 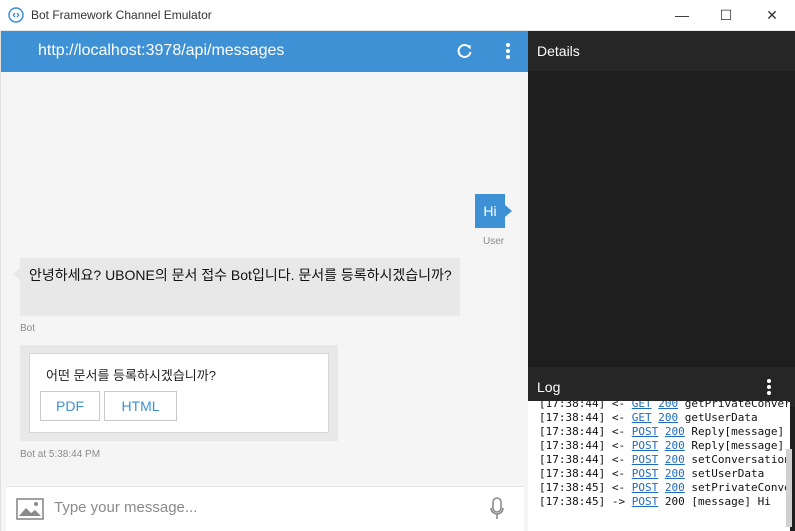 What do you see at coordinates (465, 51) in the screenshot?
I see `refresh-icon` at bounding box center [465, 51].